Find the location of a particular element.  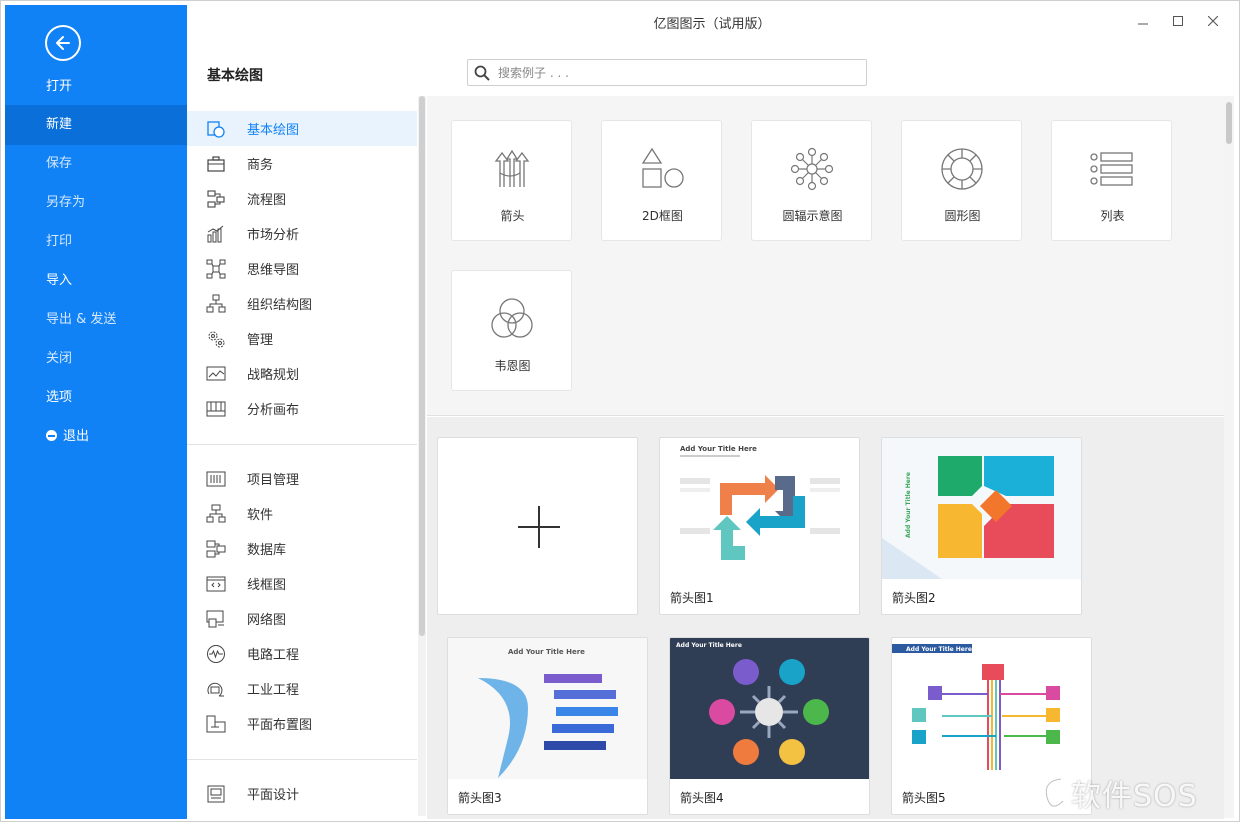

menu-exit: 退出 is located at coordinates (96, 437).